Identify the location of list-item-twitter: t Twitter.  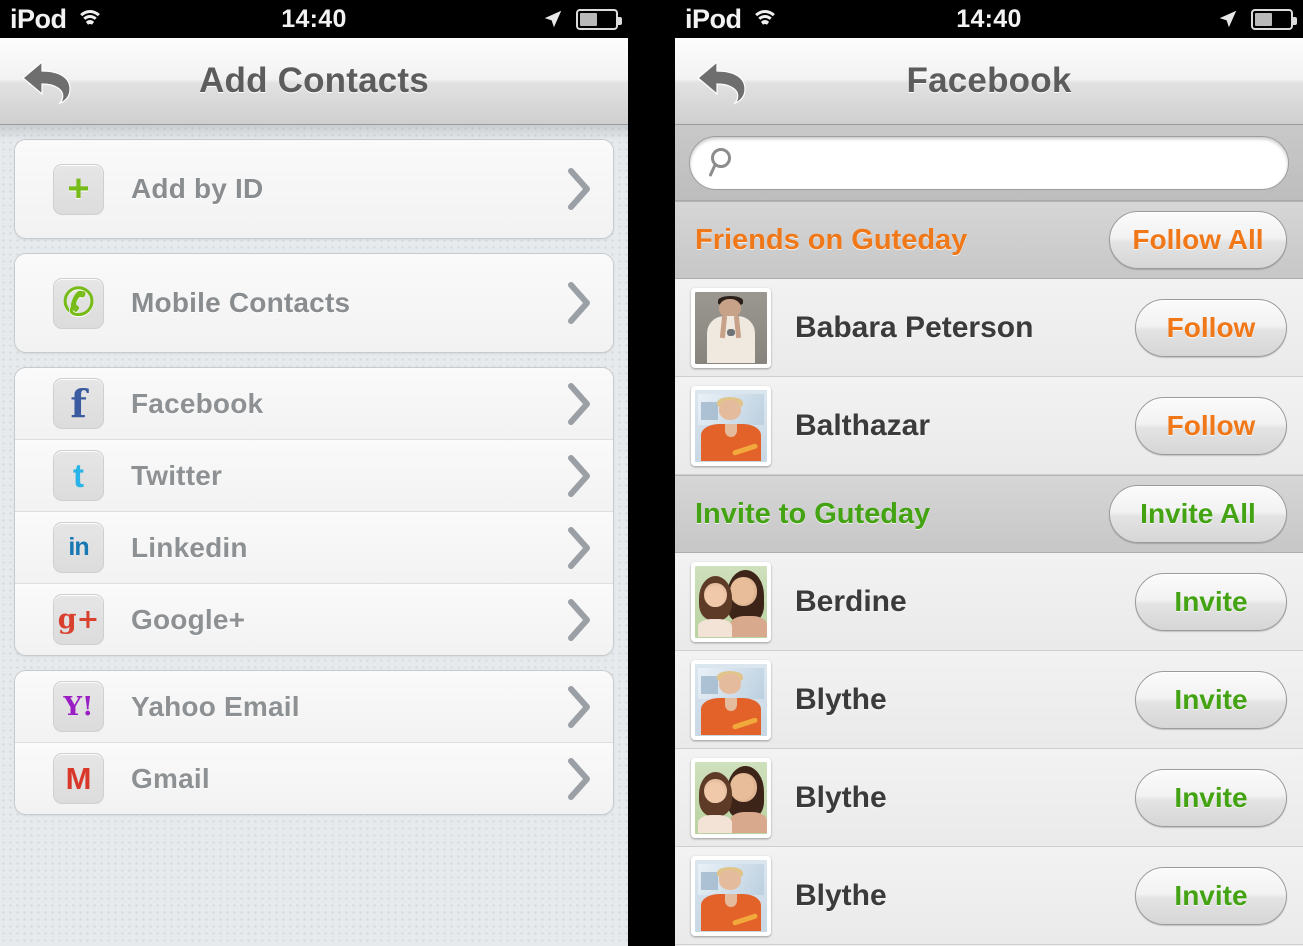
(314, 475).